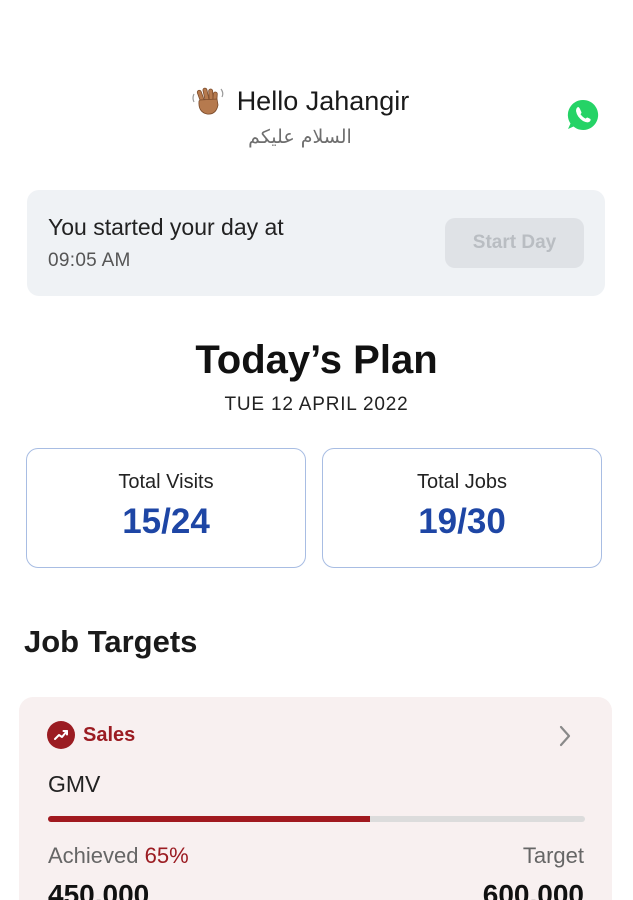 This screenshot has height=900, width=633. What do you see at coordinates (553, 855) in the screenshot?
I see `target-label: Target` at bounding box center [553, 855].